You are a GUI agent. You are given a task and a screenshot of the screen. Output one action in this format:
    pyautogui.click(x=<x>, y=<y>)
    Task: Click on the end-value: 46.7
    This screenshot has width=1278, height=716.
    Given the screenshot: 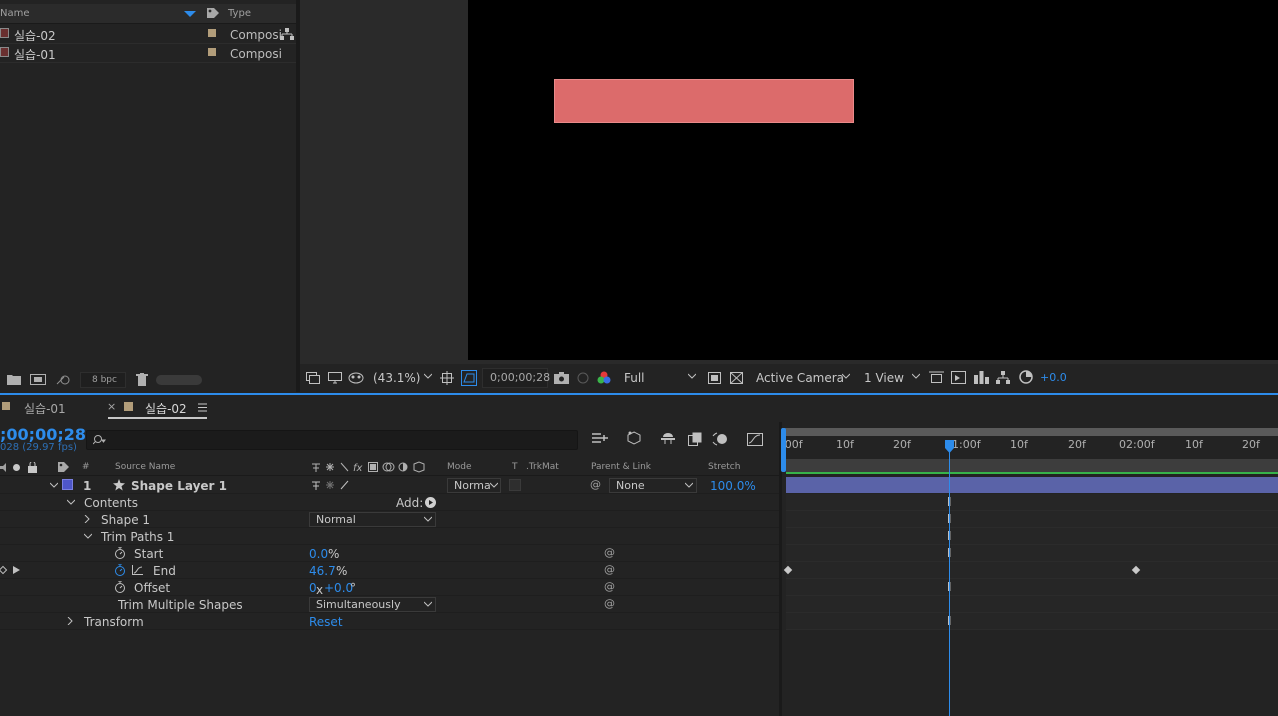 What is the action you would take?
    pyautogui.click(x=322, y=571)
    